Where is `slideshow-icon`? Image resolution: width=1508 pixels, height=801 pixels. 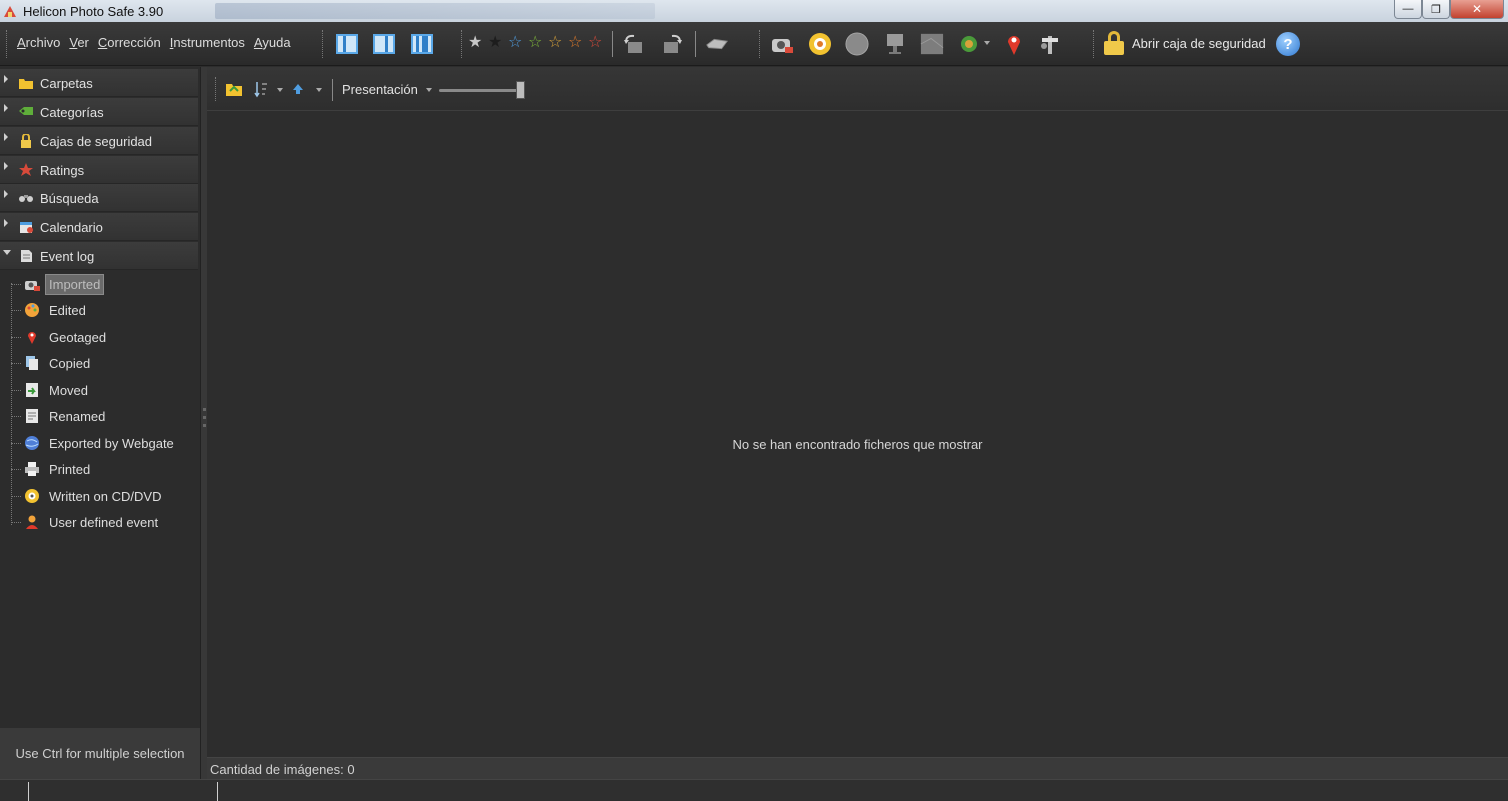
slideshow-icon is located at coordinates (895, 44).